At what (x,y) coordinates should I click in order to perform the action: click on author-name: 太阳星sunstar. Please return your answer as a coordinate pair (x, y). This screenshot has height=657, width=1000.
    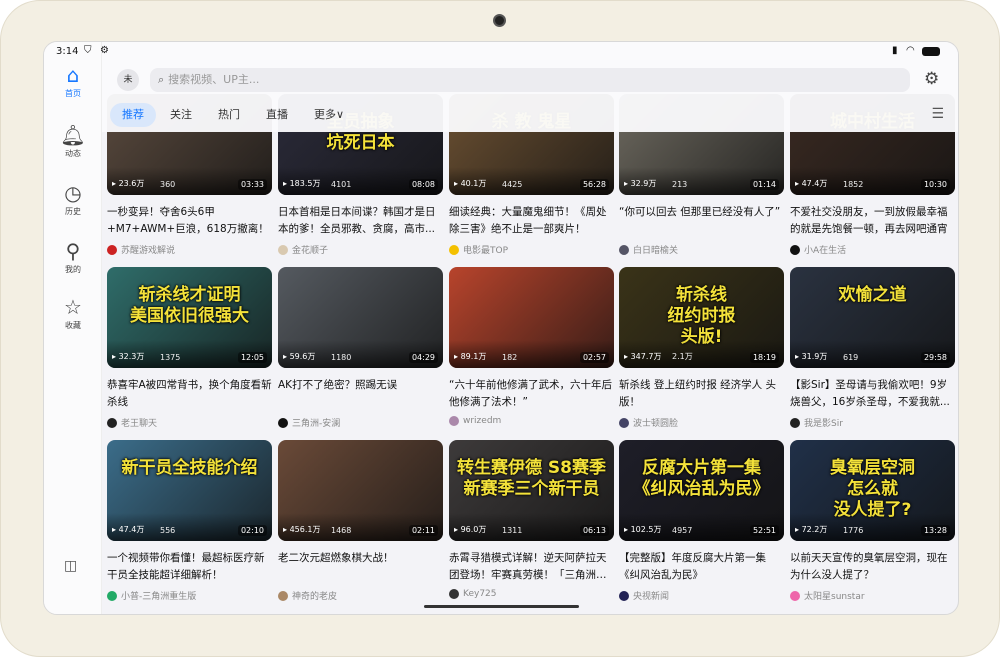
    Looking at the image, I should click on (834, 597).